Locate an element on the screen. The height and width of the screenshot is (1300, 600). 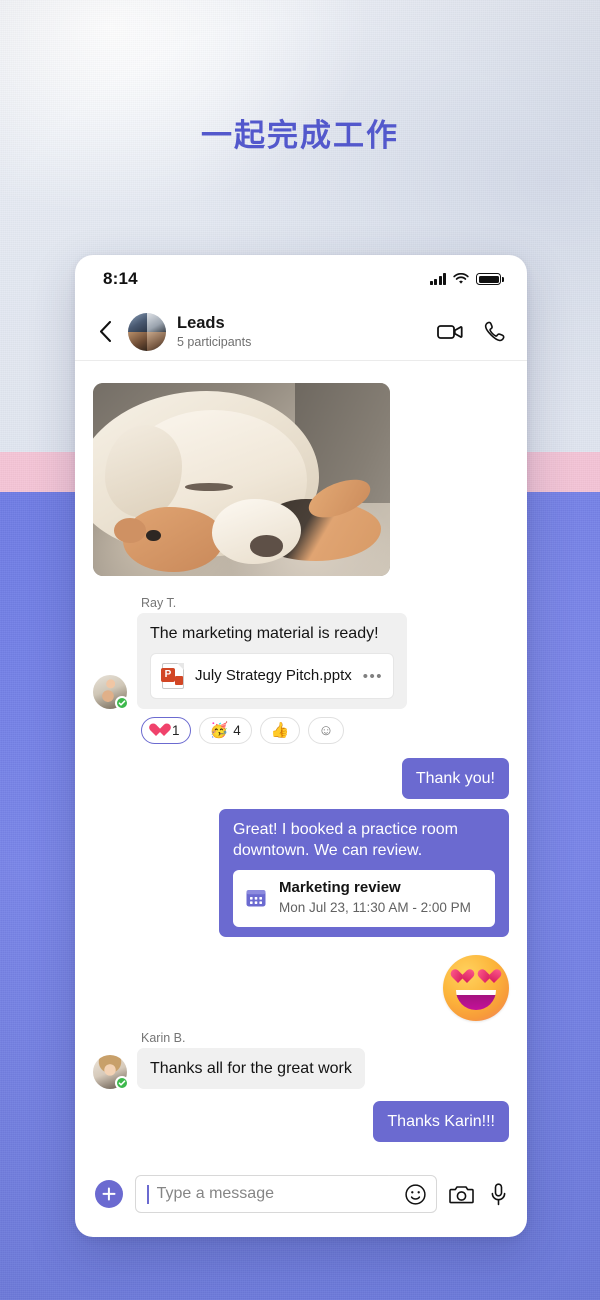
message-row-karin: Thanks all for the great work is located at coordinates (301, 1069).